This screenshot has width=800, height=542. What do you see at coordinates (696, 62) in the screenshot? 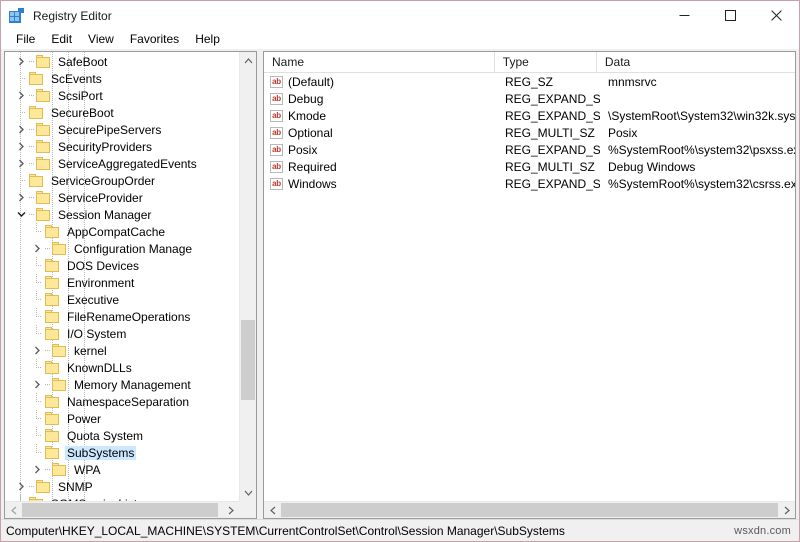
I see `column-header-data: Data` at bounding box center [696, 62].